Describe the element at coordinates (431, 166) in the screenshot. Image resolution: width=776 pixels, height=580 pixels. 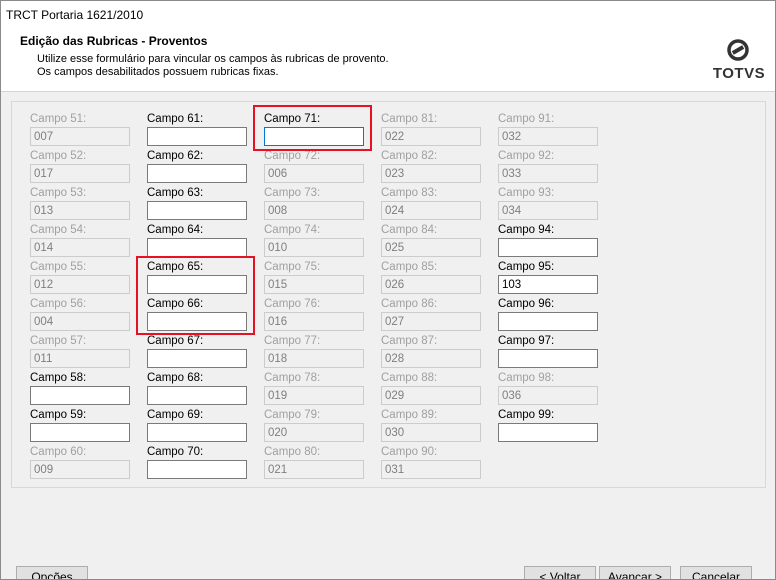
I see `field-campo-82: Campo 82:` at that location.